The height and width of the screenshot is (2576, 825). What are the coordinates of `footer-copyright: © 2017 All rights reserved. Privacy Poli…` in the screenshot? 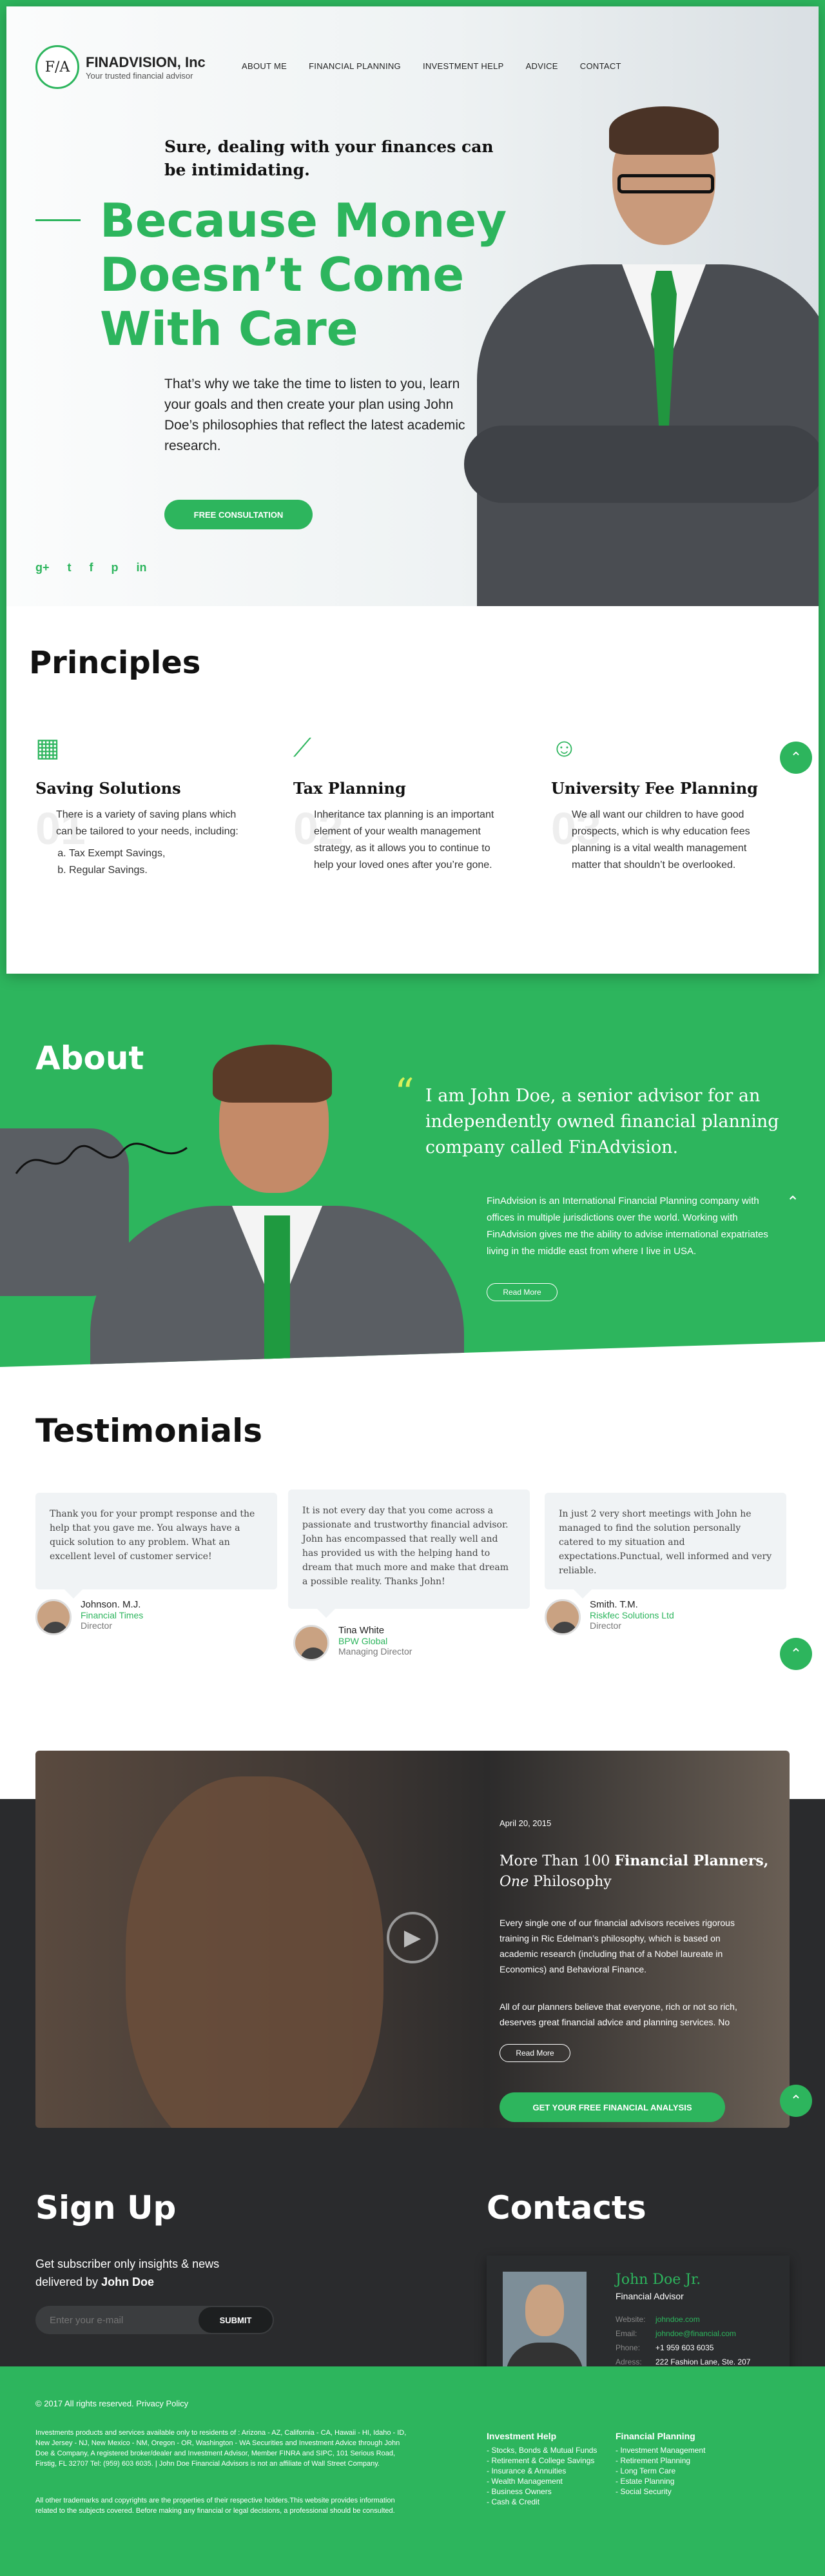 It's located at (112, 2403).